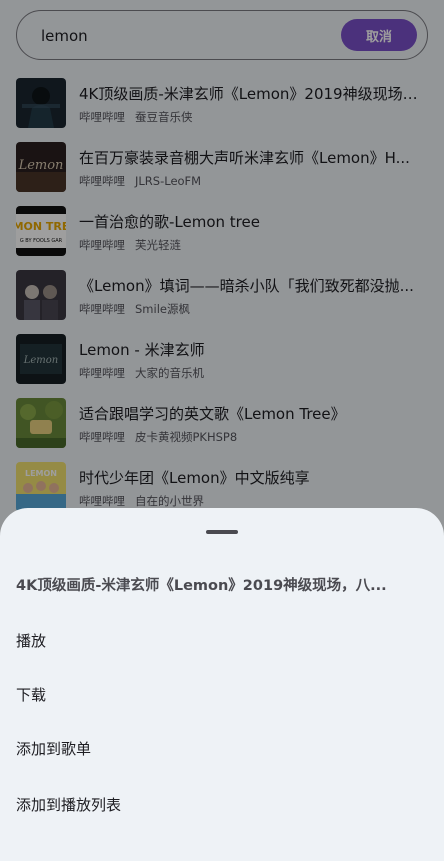  I want to click on play-action: 播放, so click(222, 640).